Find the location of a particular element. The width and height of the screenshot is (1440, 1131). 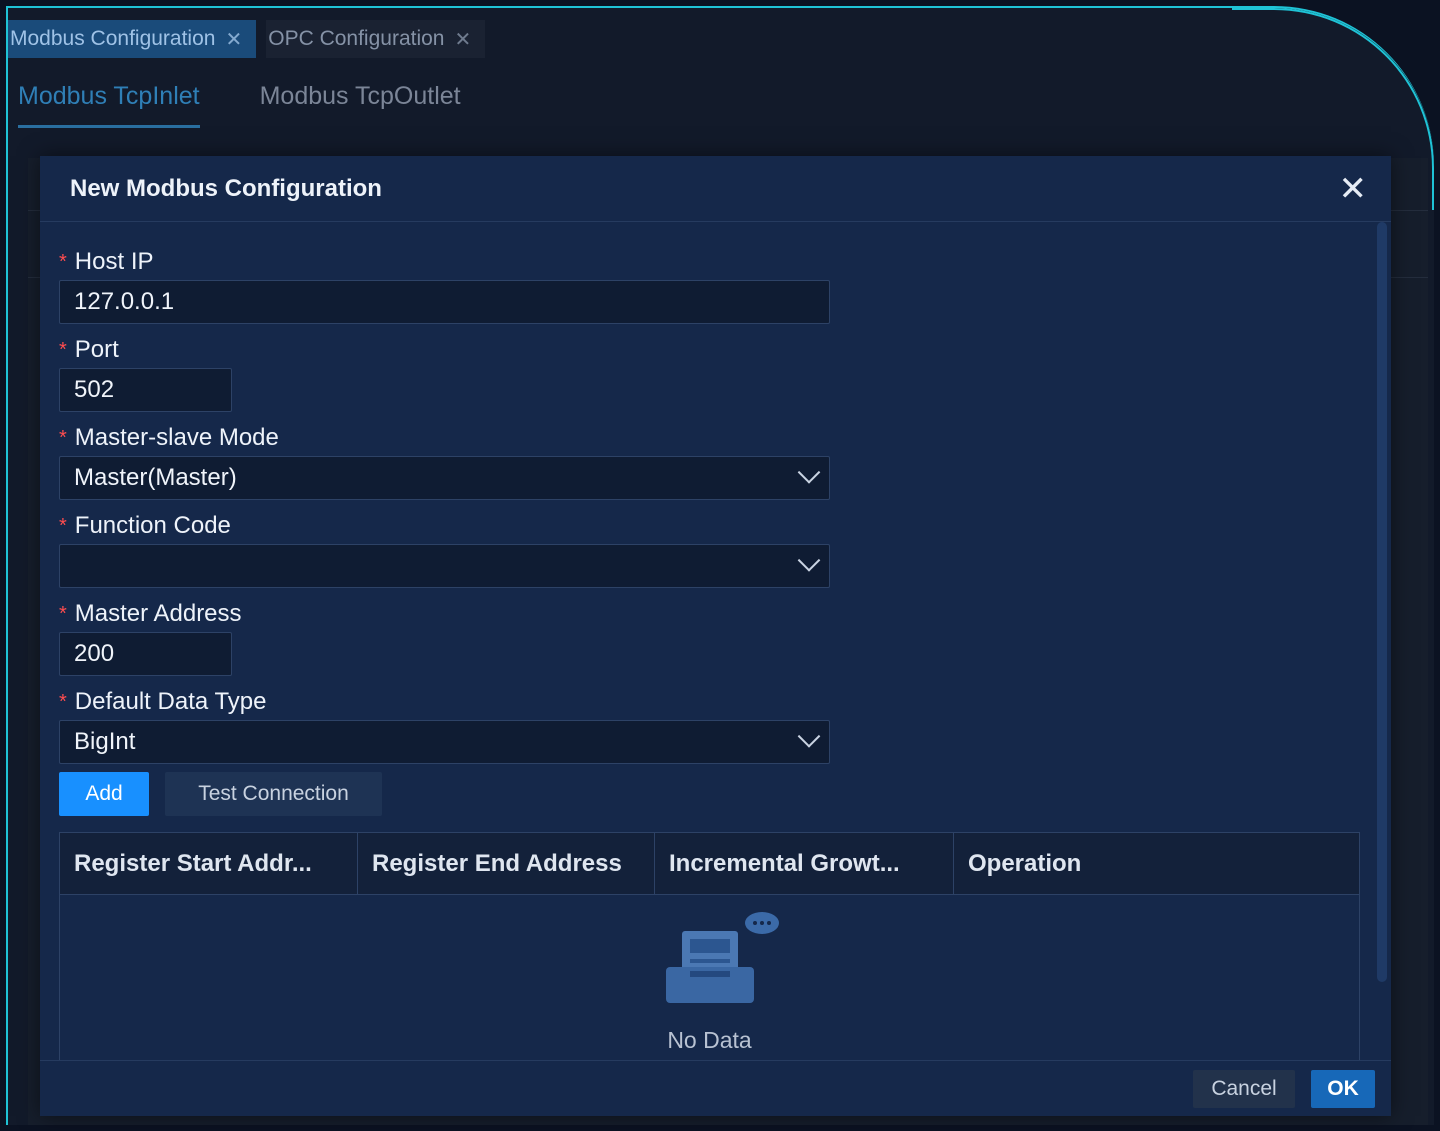

scrollbar is located at coordinates (1382, 602).